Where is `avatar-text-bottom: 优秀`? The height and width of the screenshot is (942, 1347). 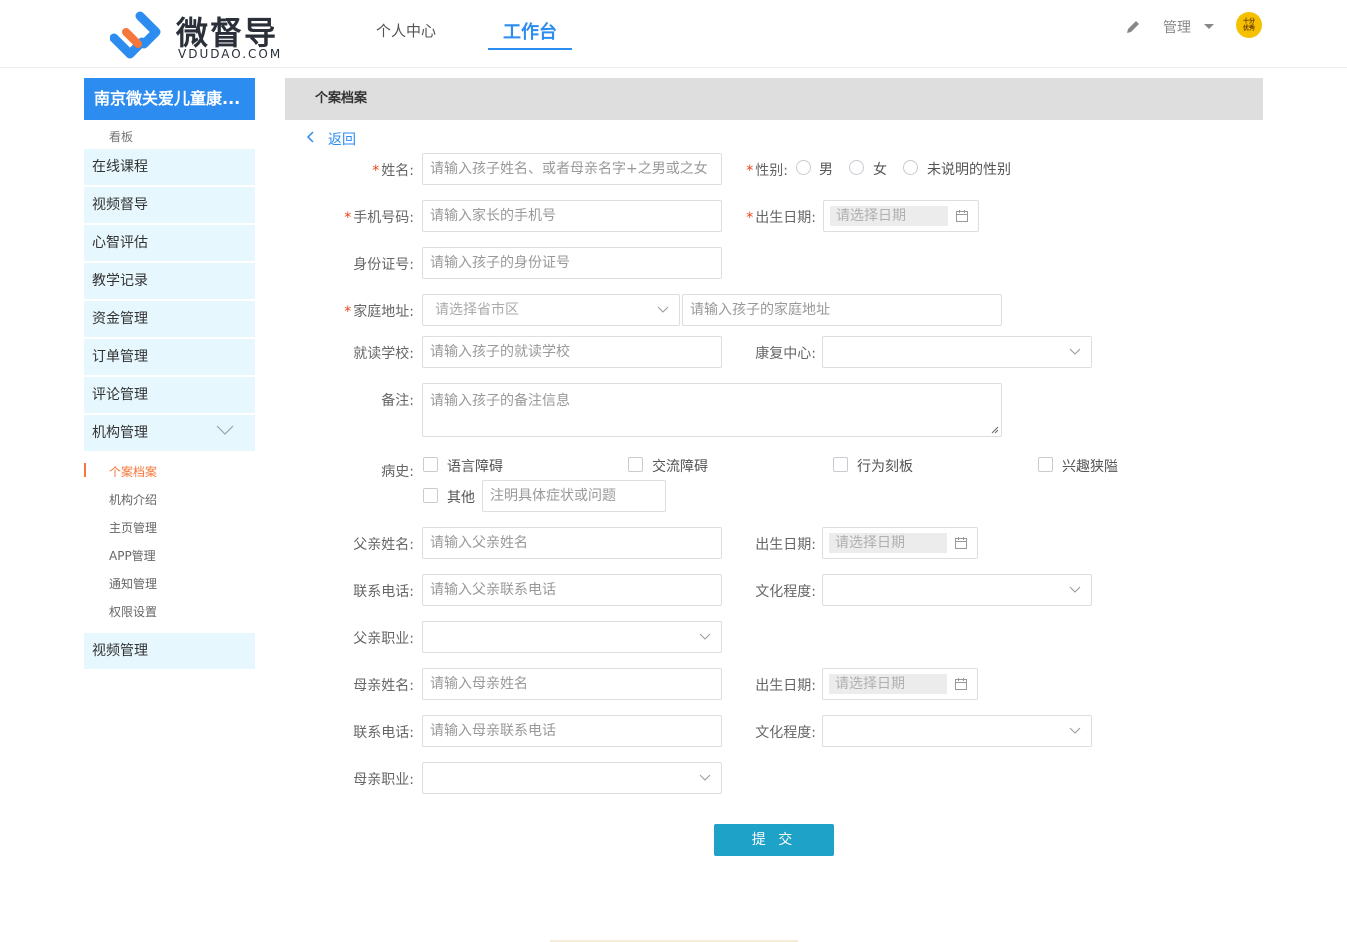
avatar-text-bottom: 优秀 is located at coordinates (1248, 28).